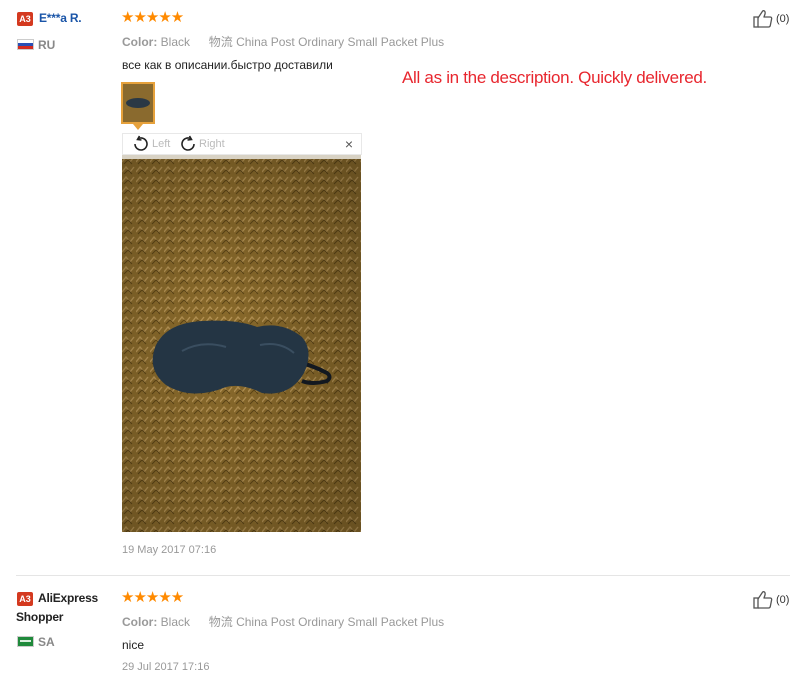  What do you see at coordinates (403, 575) in the screenshot?
I see `review-divider` at bounding box center [403, 575].